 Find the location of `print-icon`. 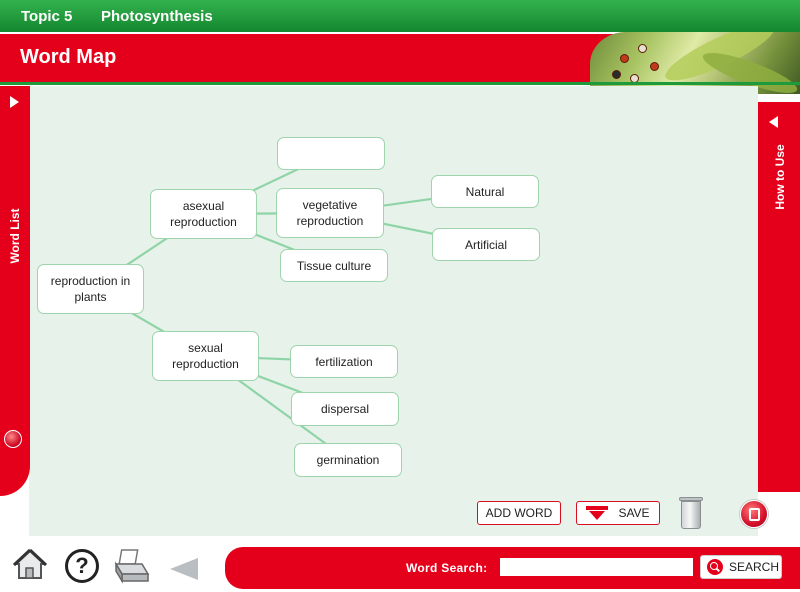

print-icon is located at coordinates (131, 566).